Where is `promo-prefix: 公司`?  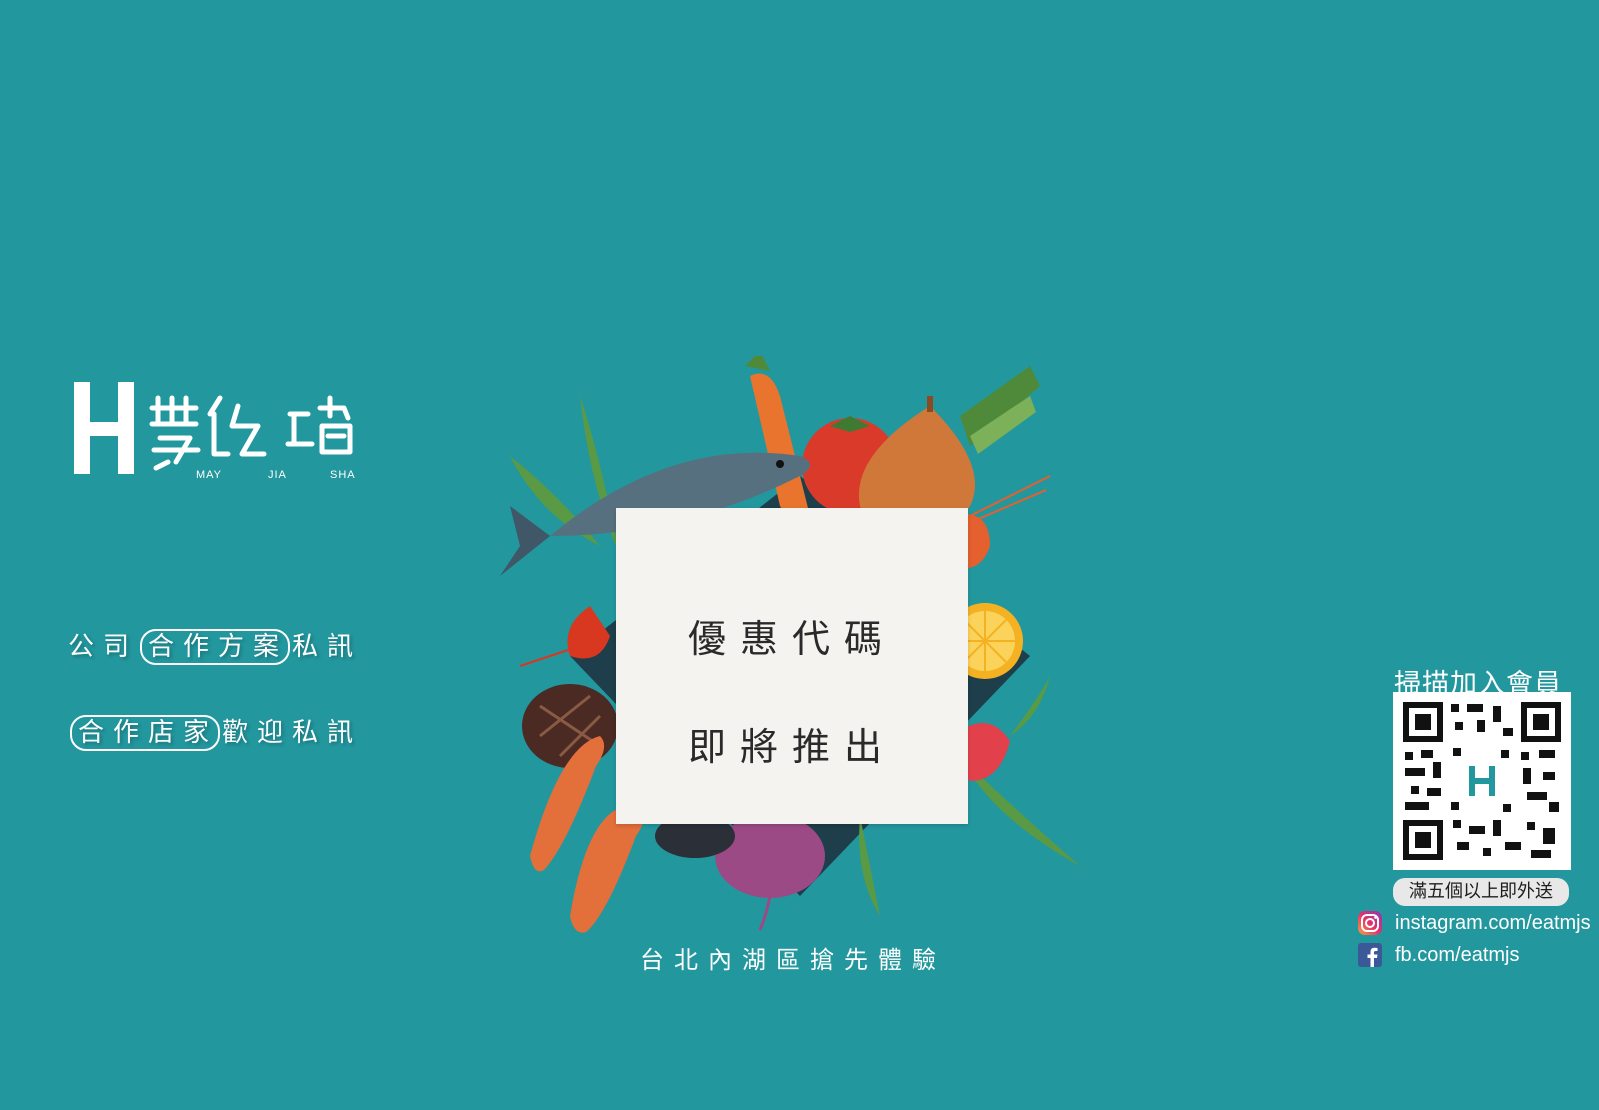
promo-prefix: 公司 is located at coordinates (103, 647).